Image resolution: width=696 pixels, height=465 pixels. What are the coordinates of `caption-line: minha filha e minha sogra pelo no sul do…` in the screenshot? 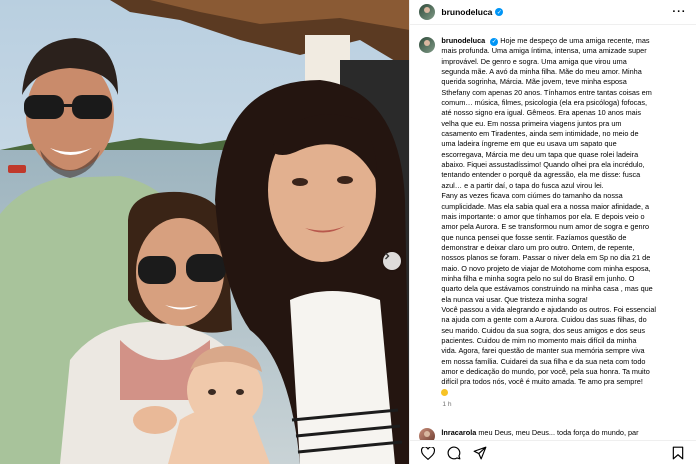 It's located at (538, 278).